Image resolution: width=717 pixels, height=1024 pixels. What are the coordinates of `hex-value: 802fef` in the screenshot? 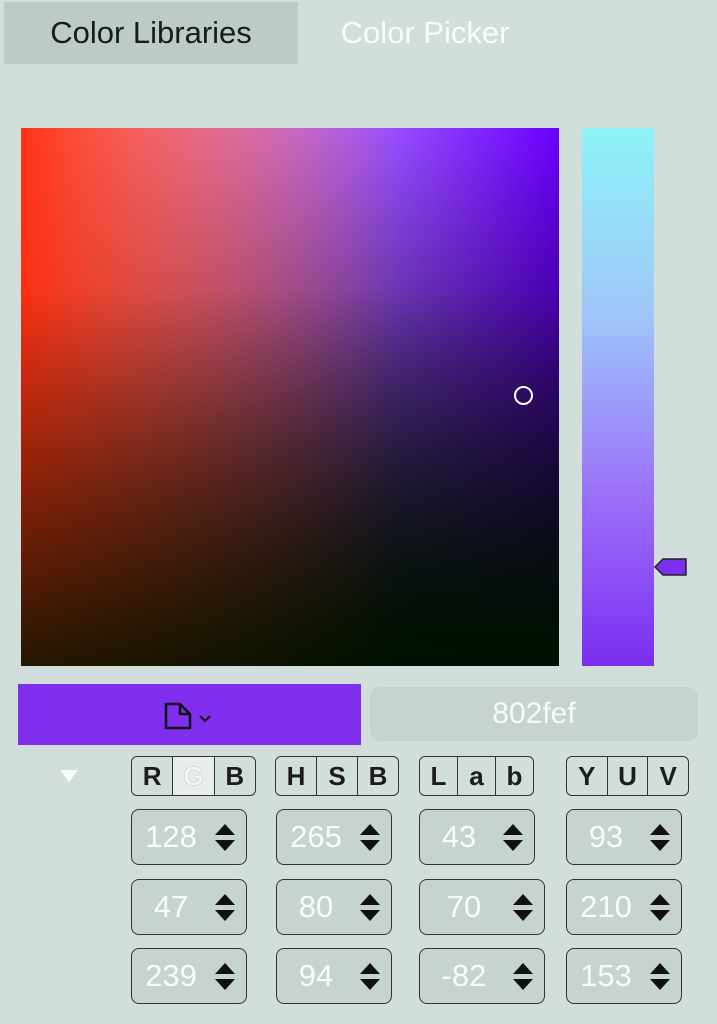 It's located at (534, 713).